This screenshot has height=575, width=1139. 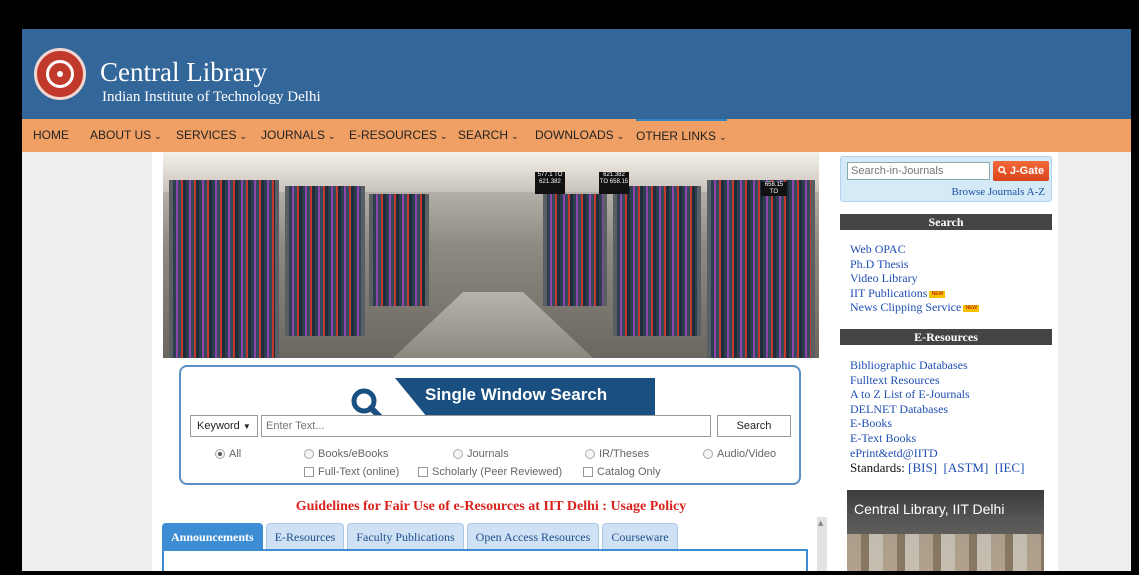 I want to click on nav-home: HOME, so click(x=51, y=135).